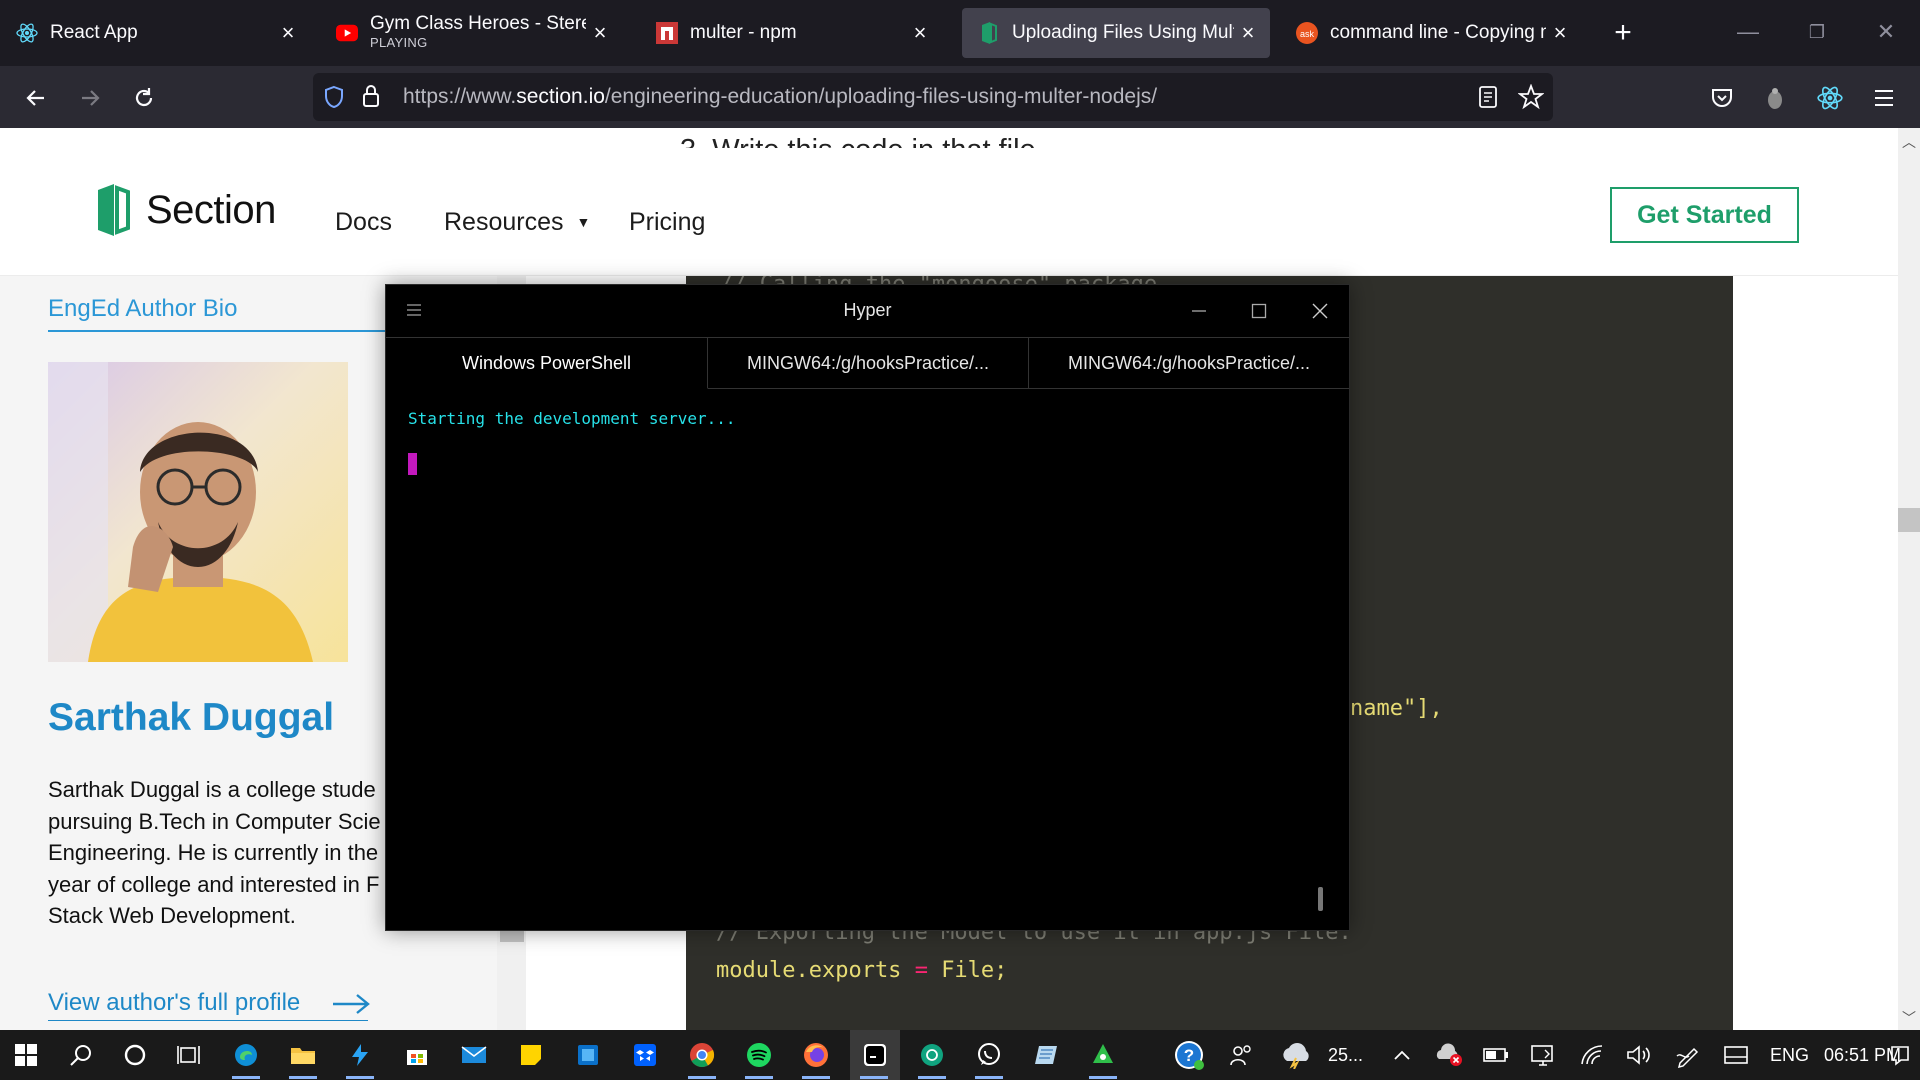 This screenshot has width=1920, height=1080. I want to click on author-name: Sarthak Duggal, so click(191, 718).